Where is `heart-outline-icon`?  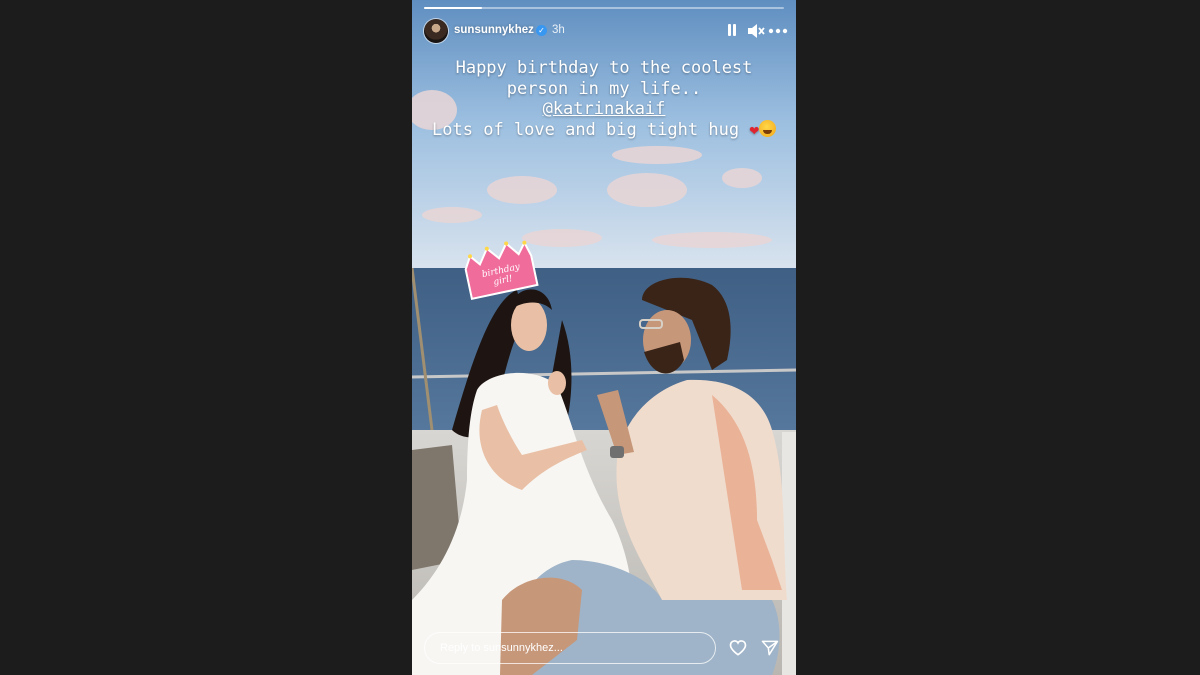
heart-outline-icon is located at coordinates (738, 648).